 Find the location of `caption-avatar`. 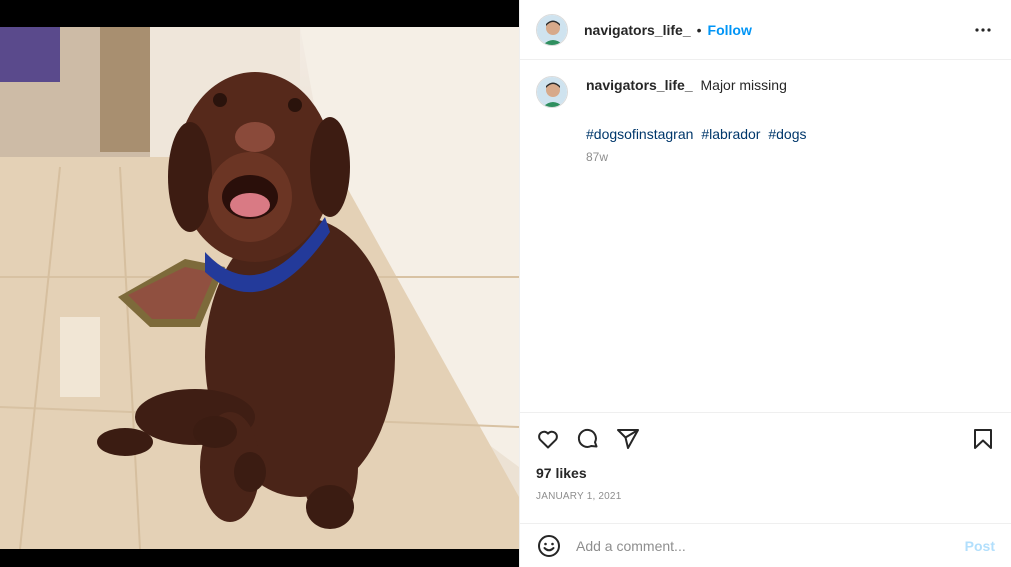

caption-avatar is located at coordinates (552, 92).